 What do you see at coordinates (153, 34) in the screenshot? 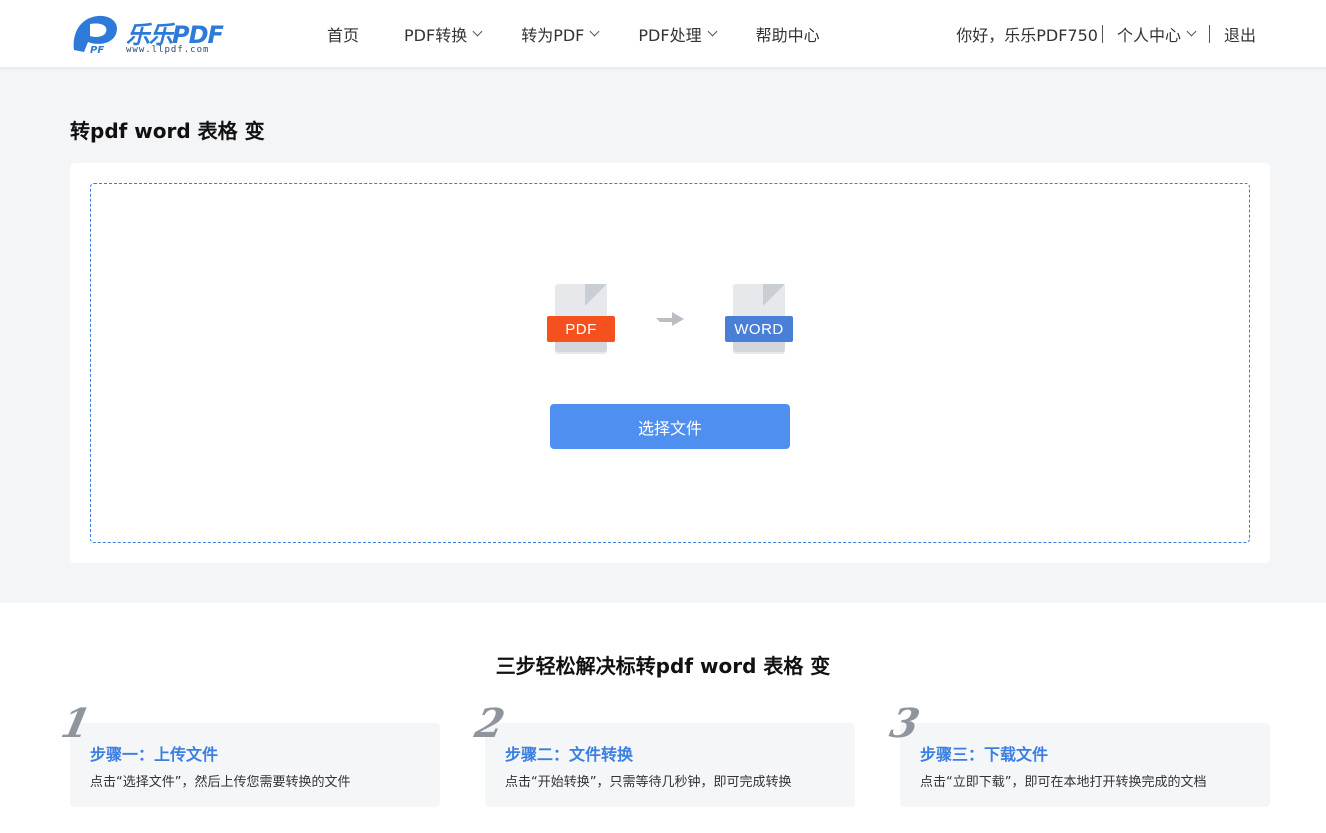
I see `site-logo: PF 乐乐PDF www.llpdf.com` at bounding box center [153, 34].